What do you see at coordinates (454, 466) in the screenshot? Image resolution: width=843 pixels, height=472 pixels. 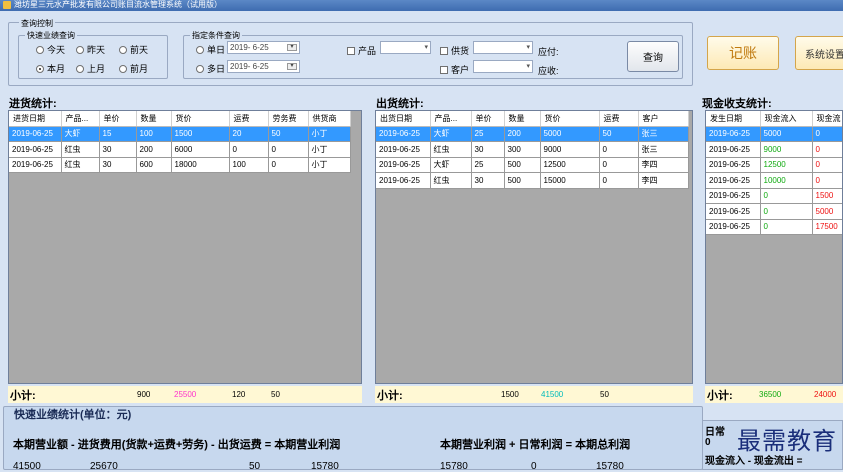 I see `operating-profit-value-2: 15780` at bounding box center [454, 466].